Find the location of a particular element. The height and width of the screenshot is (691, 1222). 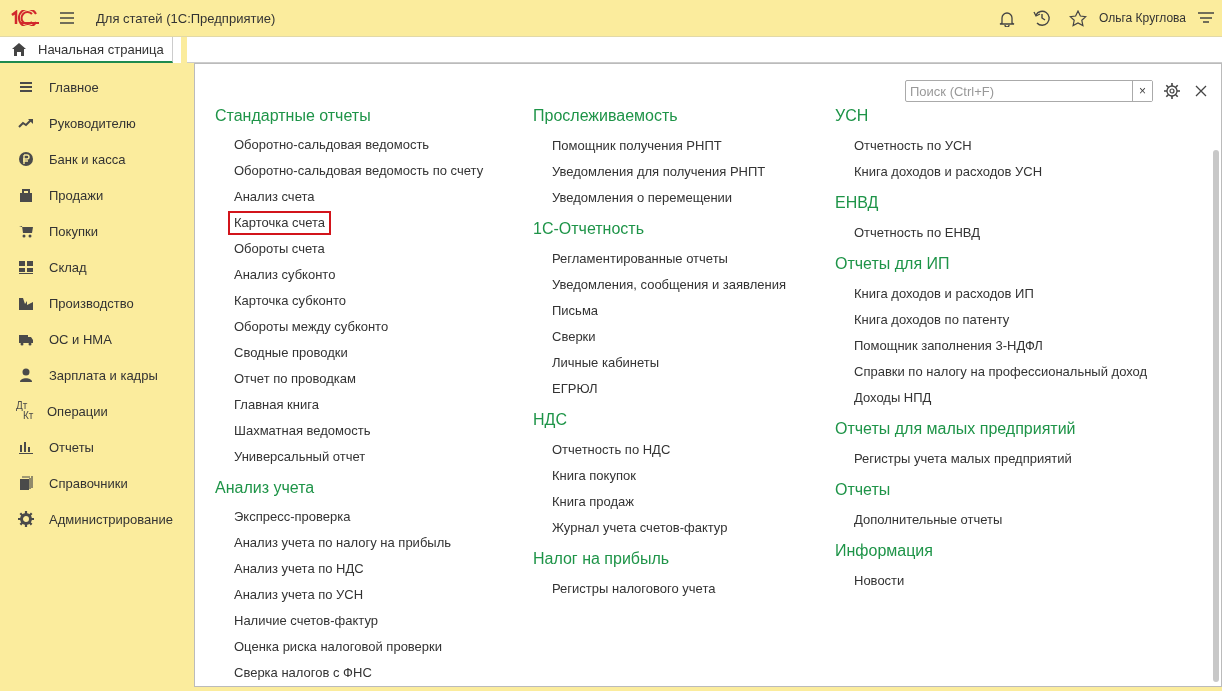

section-heading: Анализ учета is located at coordinates (265, 488).